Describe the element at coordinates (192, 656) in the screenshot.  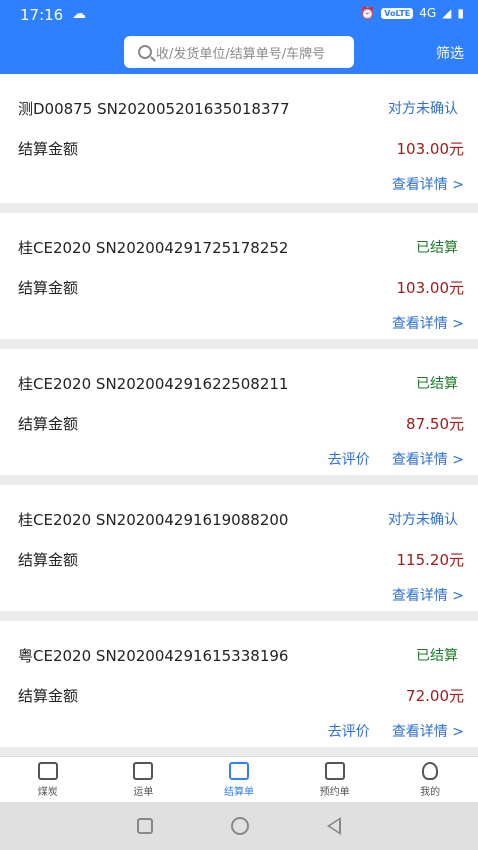
I see `settlement-number: SN202004291615338196` at that location.